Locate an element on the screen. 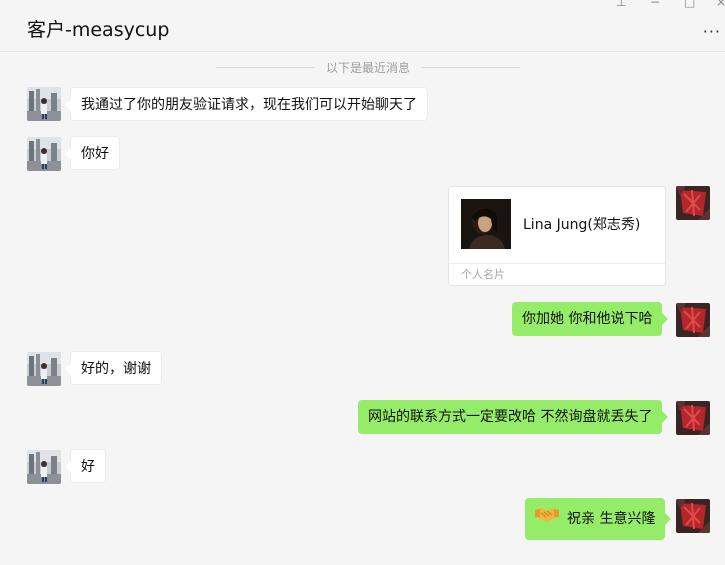 This screenshot has width=725, height=565. message-bubble: 我通过了你的朋友验证请求，现在我们可以开始聊天了 is located at coordinates (246, 104).